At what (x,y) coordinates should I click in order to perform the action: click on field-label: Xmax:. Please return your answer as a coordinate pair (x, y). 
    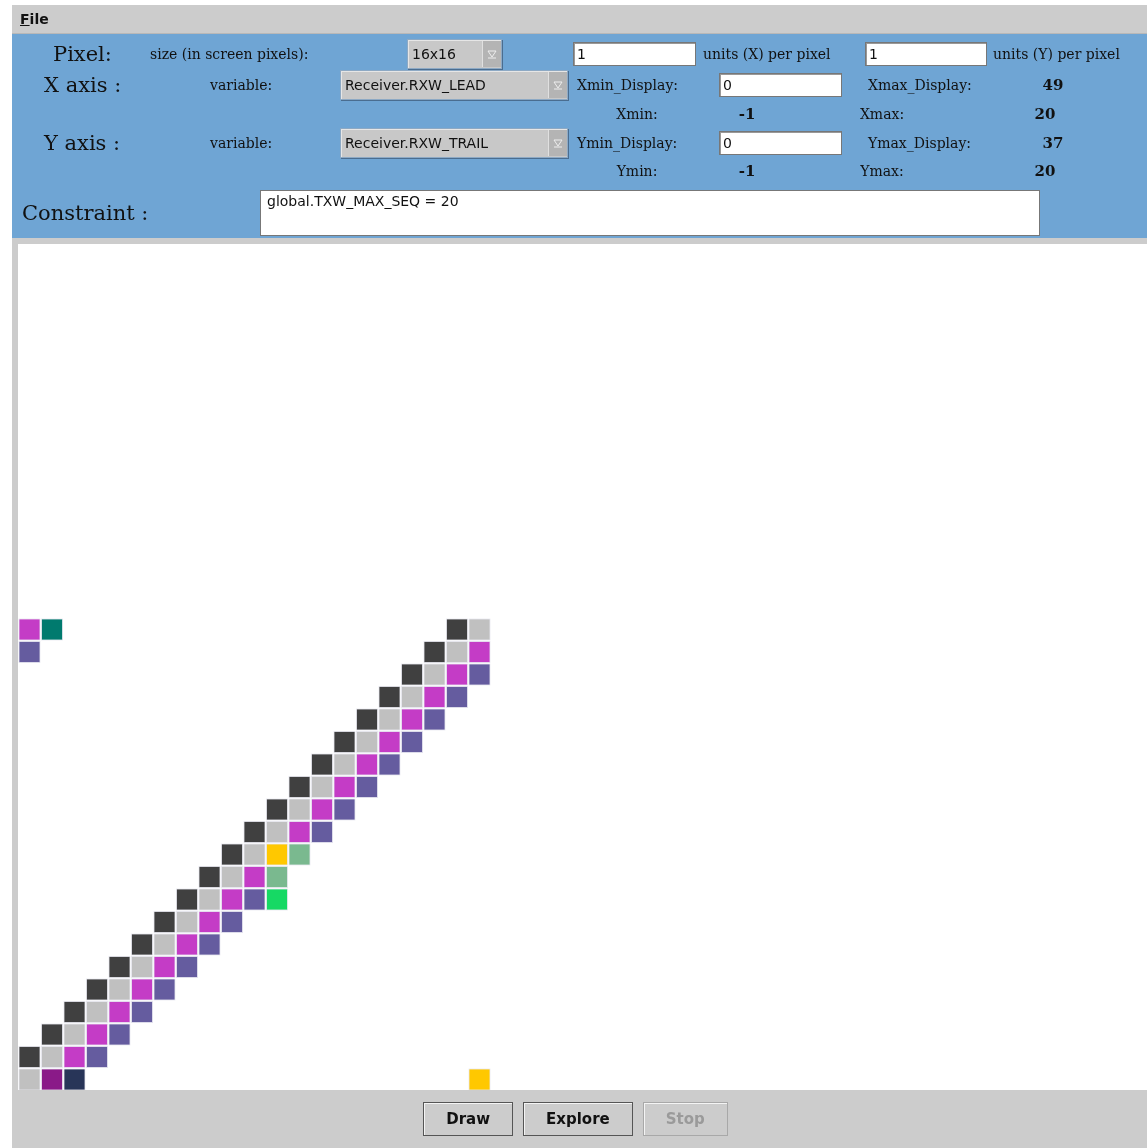
    Looking at the image, I should click on (882, 114).